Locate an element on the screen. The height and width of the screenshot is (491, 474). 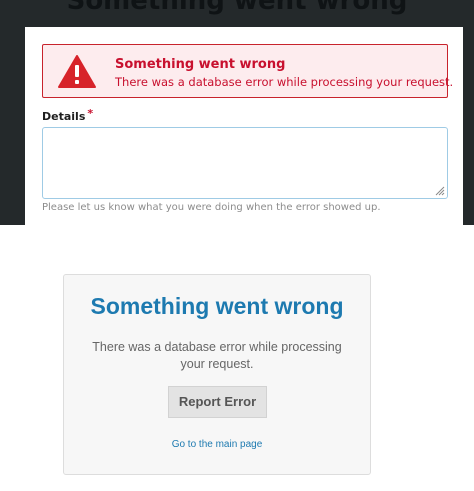
main-page-link: Go to the main page is located at coordinates (217, 444).